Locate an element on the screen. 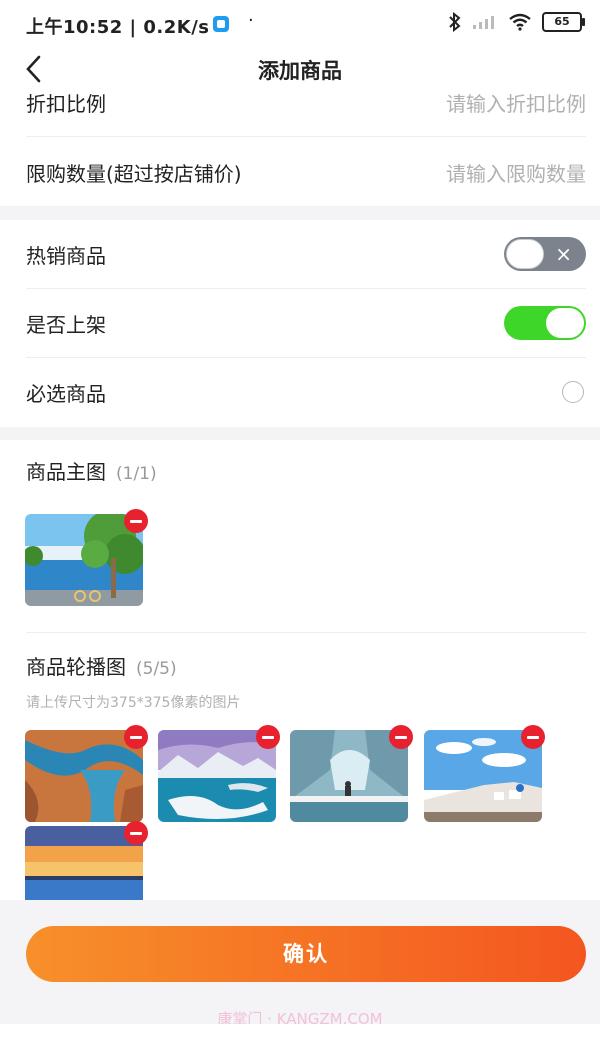 Image resolution: width=600 pixels, height=1039 pixels. carousel-label: 商品轮播图 is located at coordinates (76, 667).